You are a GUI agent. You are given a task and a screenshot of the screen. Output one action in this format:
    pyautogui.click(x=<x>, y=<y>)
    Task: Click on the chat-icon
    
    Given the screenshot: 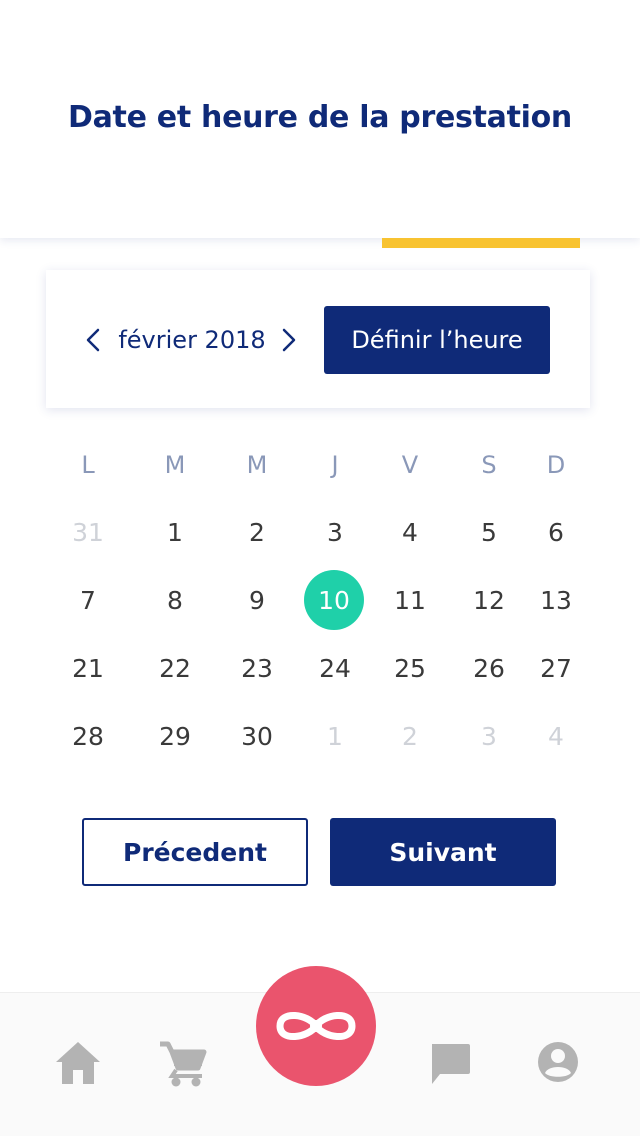 What is the action you would take?
    pyautogui.click(x=450, y=1064)
    